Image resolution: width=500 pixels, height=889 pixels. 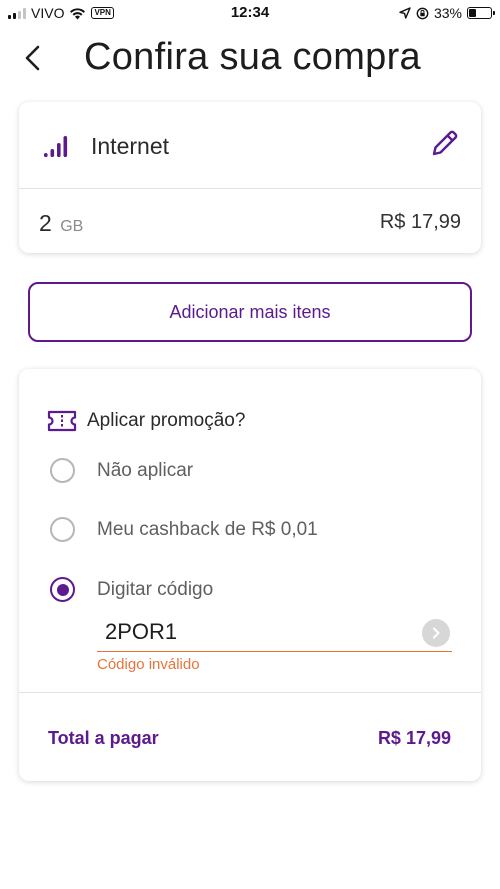 I want to click on promo-option-label: Digitar código, so click(x=155, y=589).